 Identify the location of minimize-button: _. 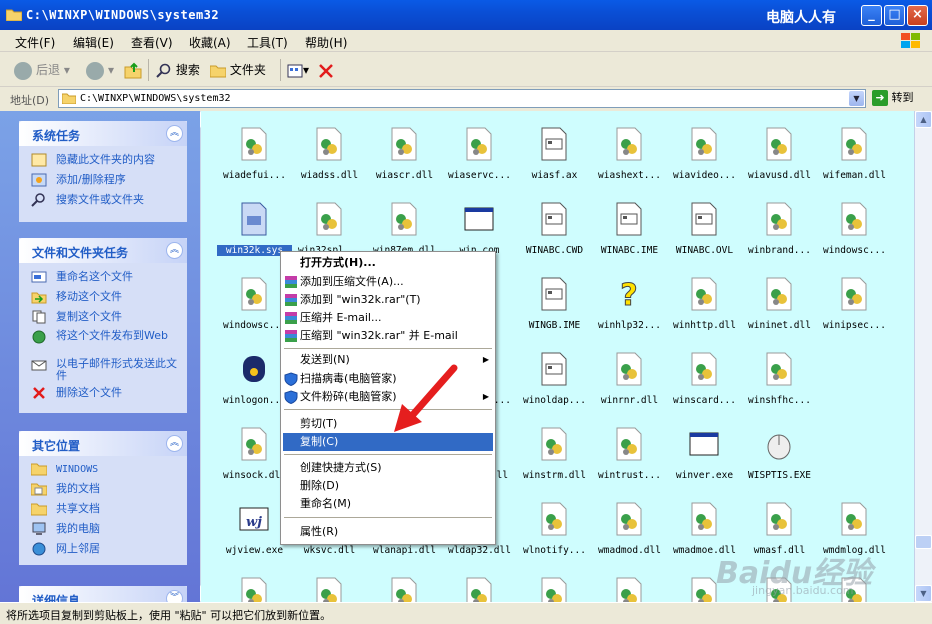
(871, 15).